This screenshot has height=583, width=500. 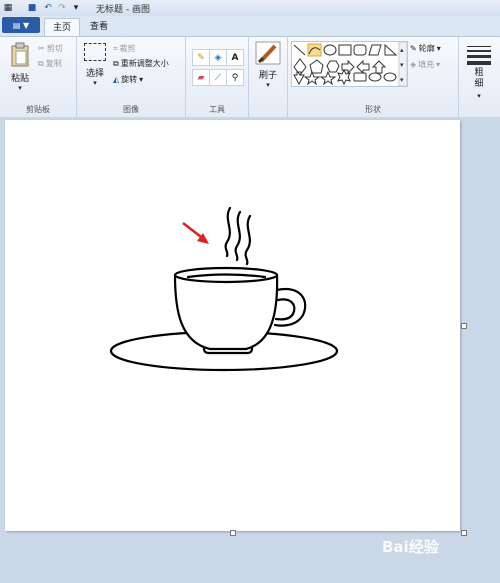 I want to click on paste-button: 粘贴 ▾, so click(x=20, y=67).